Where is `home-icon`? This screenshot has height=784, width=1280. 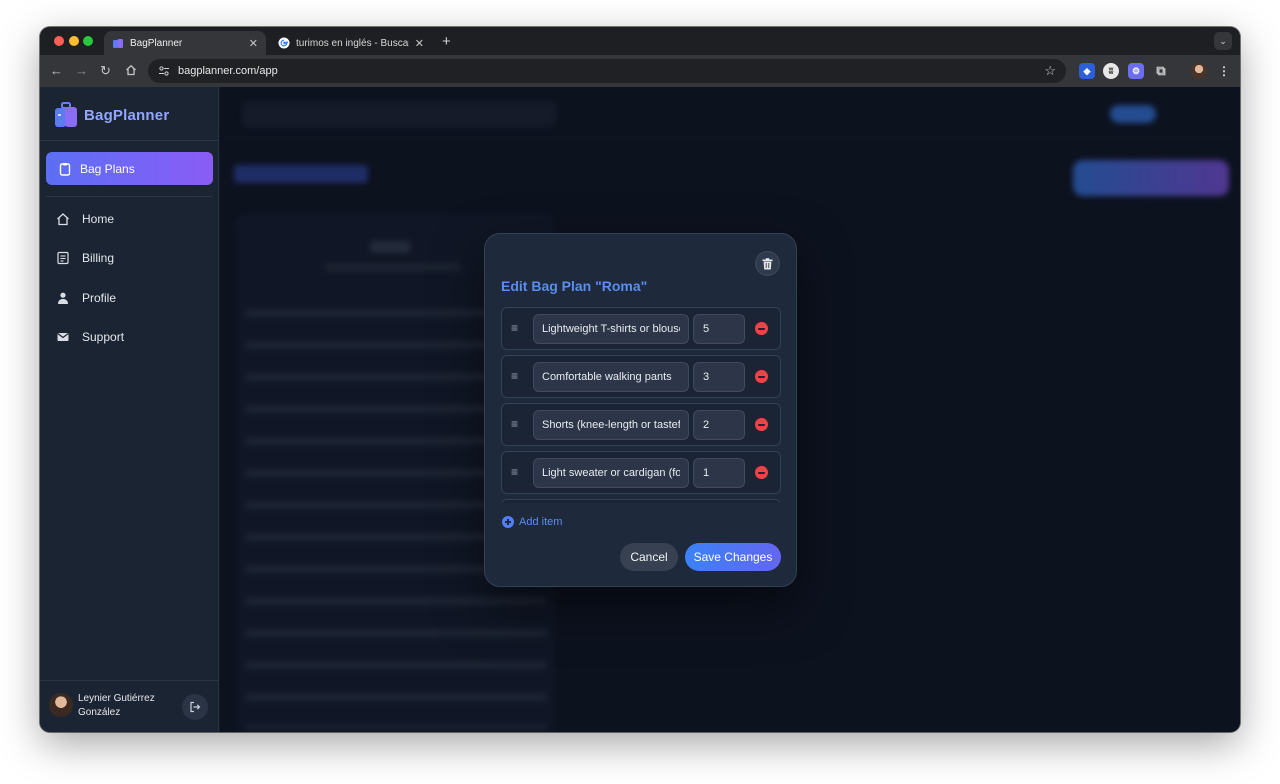
home-icon is located at coordinates (63, 219).